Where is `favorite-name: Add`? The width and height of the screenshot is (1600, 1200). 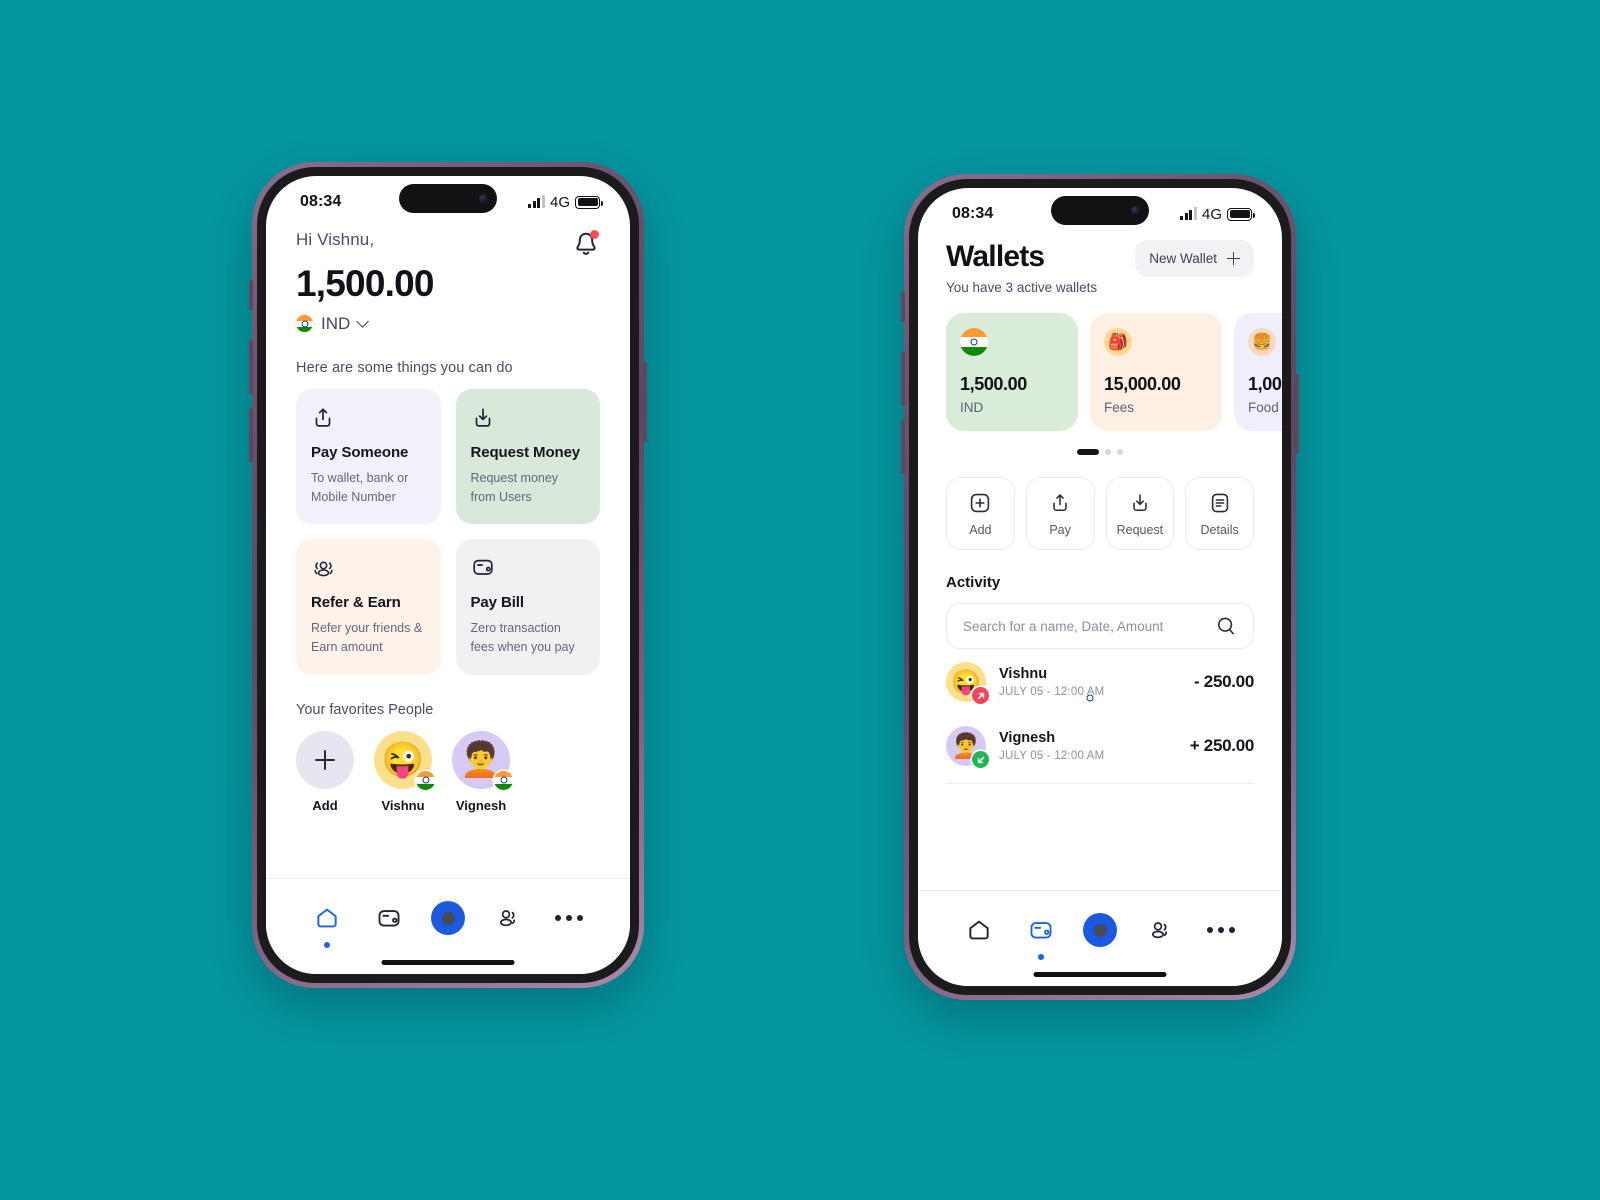
favorite-name: Add is located at coordinates (325, 805).